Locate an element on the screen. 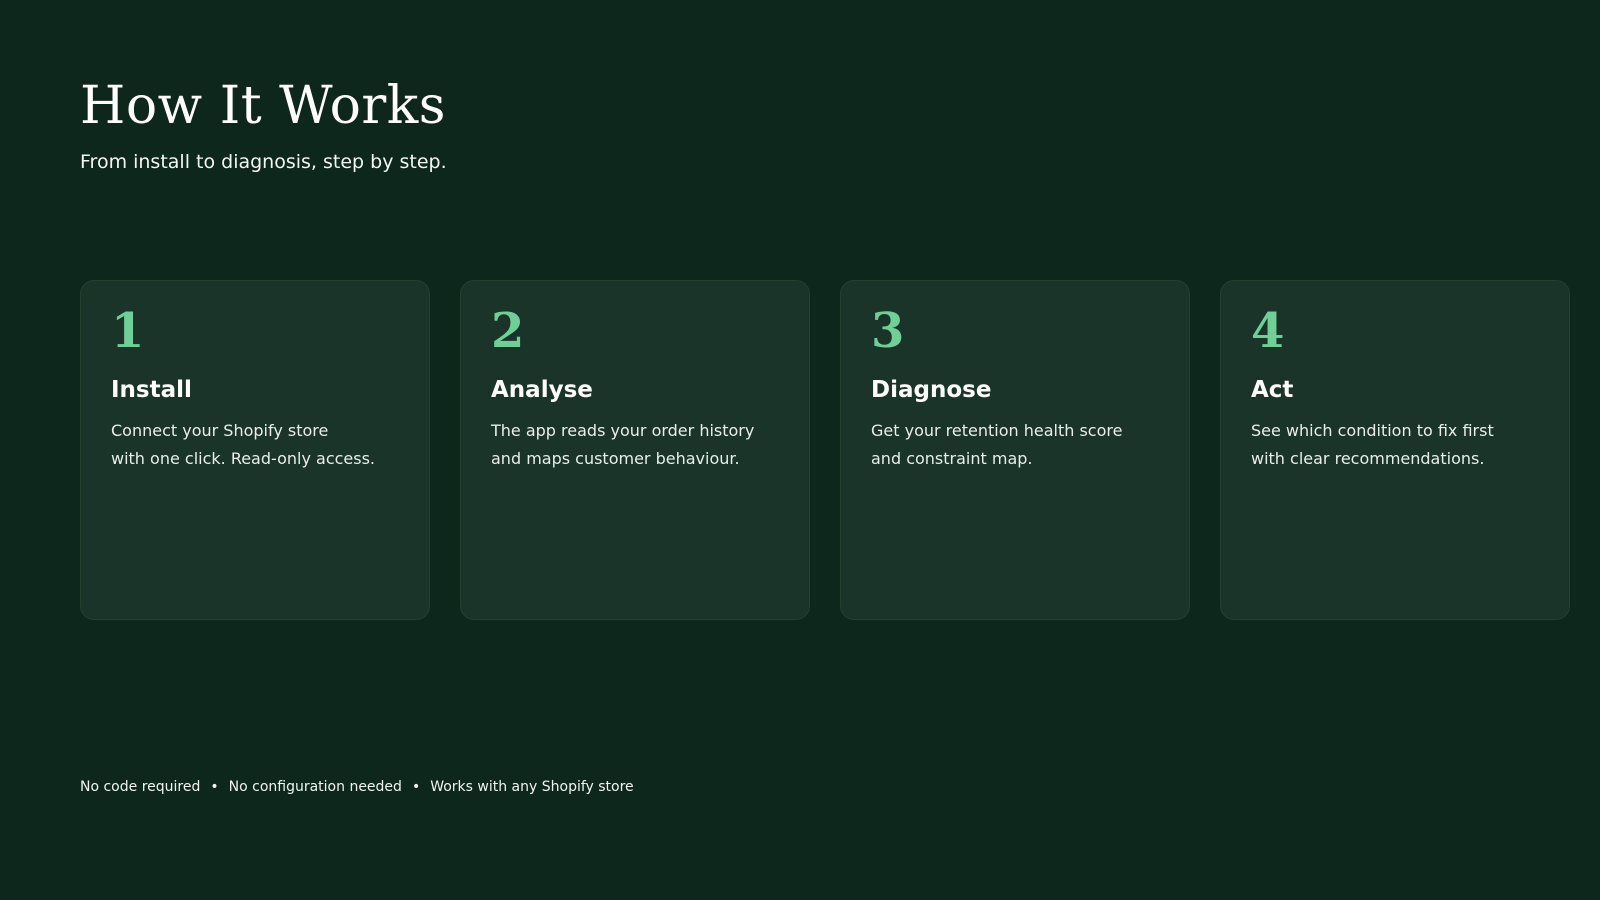 This screenshot has width=1600, height=900. page-subtitle: From install to diagnosis, step by step. is located at coordinates (263, 162).